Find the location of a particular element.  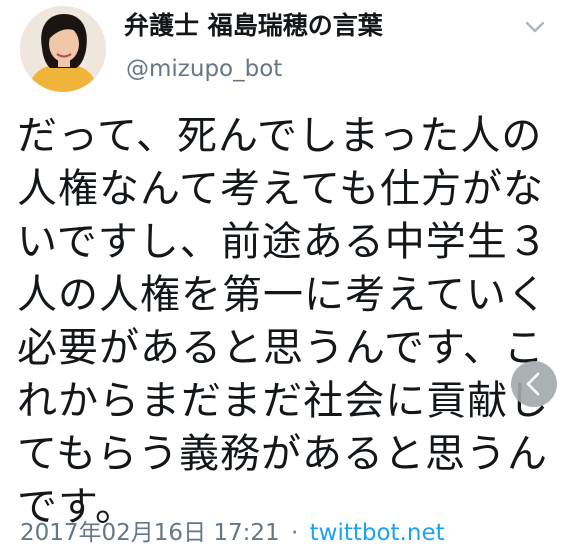

profile-photo is located at coordinates (63, 49).